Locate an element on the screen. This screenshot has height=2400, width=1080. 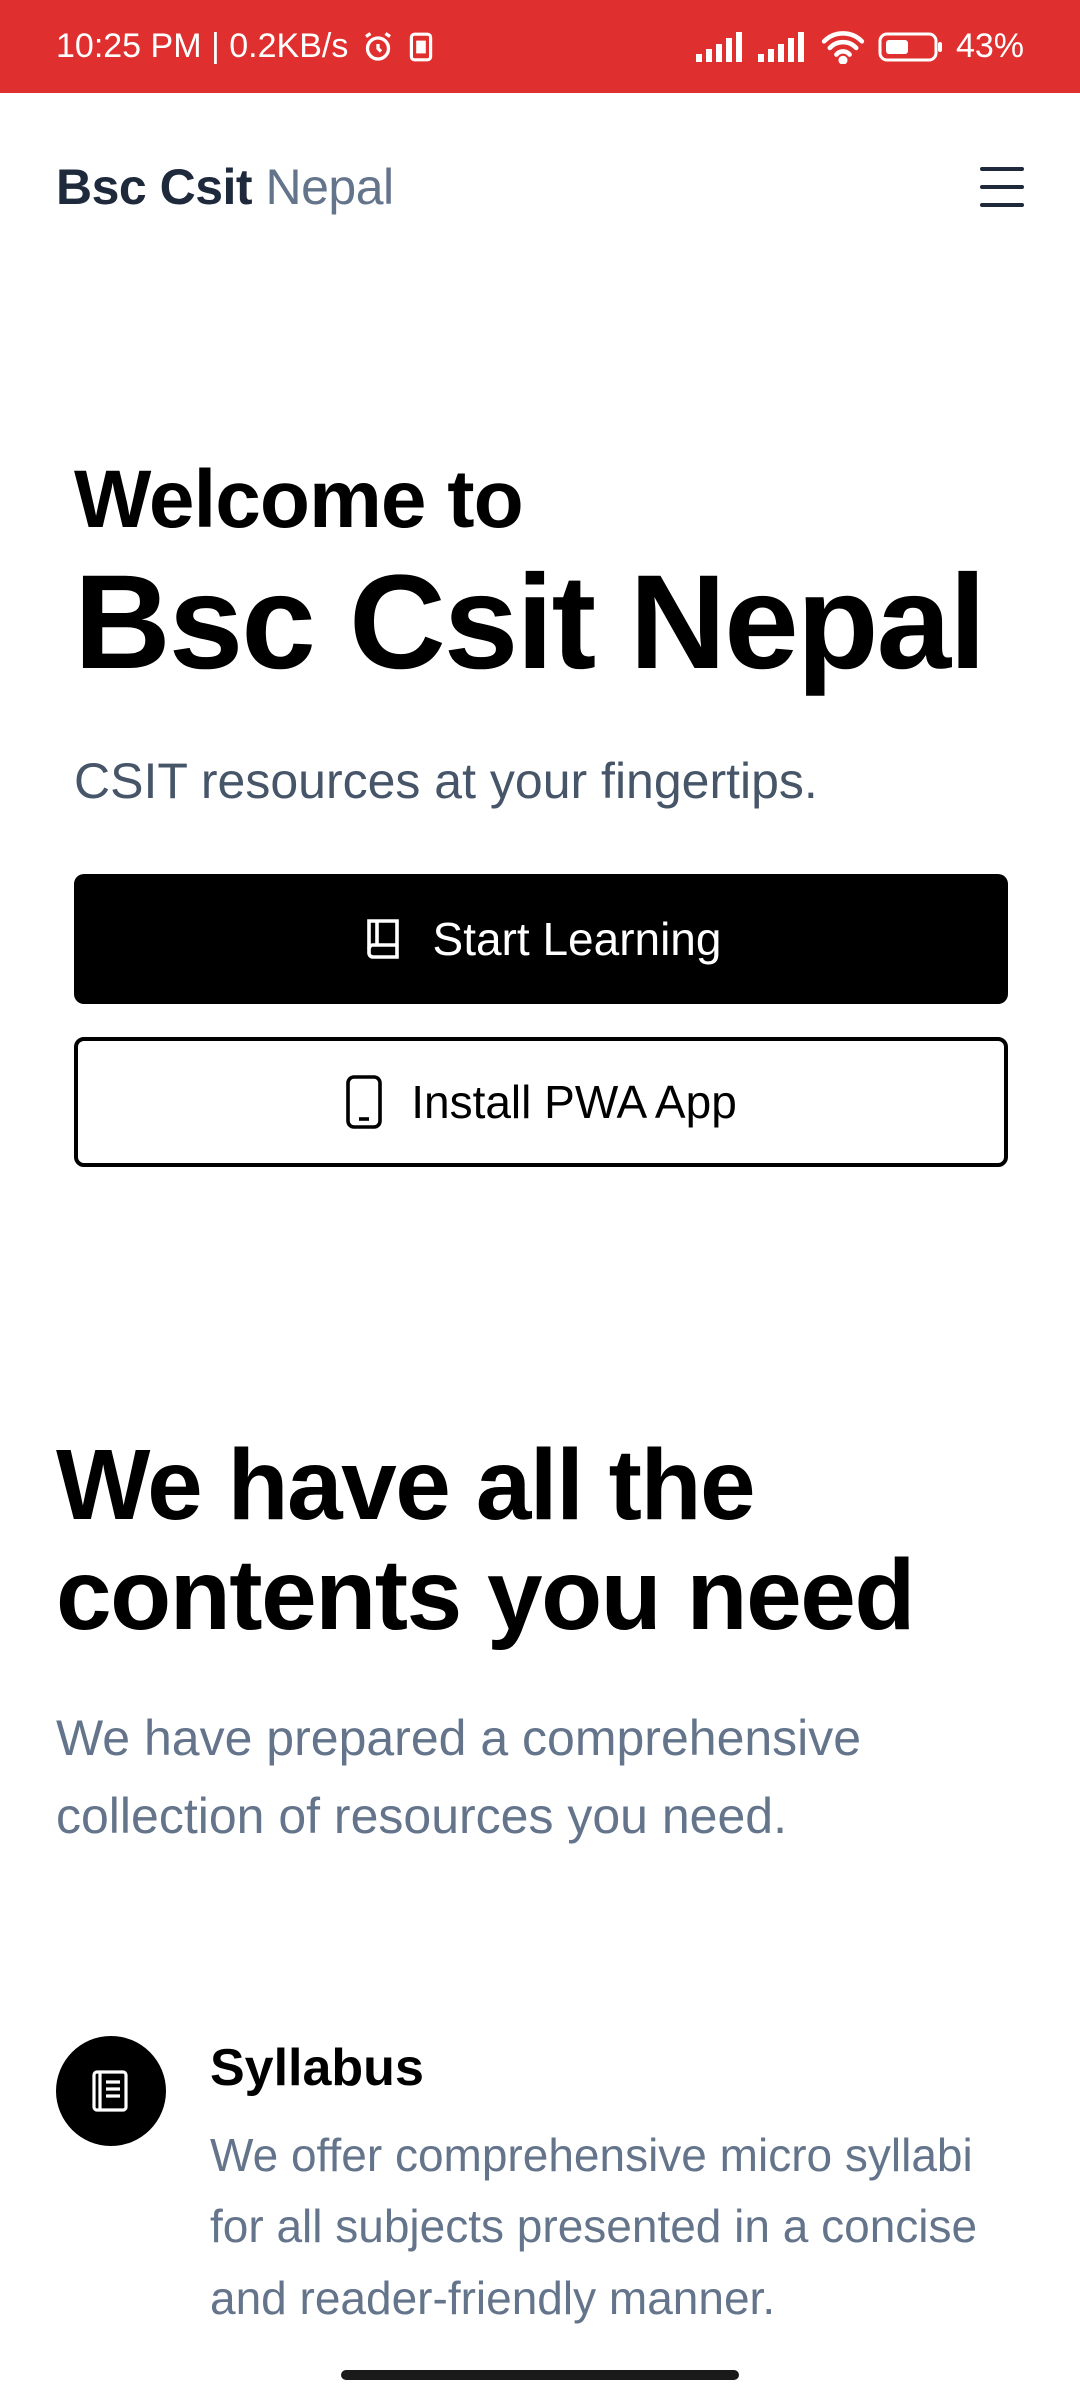
install-pwa-button: Install PWA App is located at coordinates (541, 1102).